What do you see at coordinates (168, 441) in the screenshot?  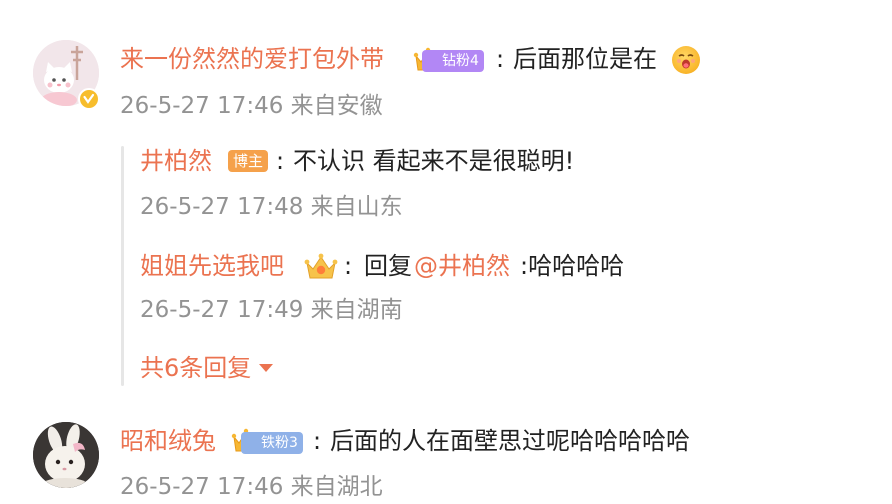 I see `comment-username: 昭和绒兔` at bounding box center [168, 441].